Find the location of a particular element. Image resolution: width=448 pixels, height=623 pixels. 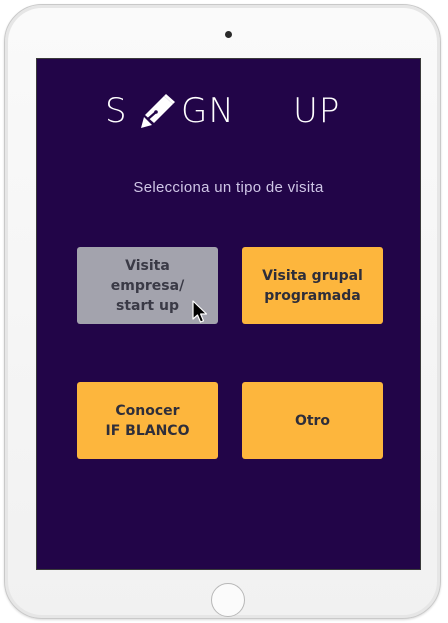

cursor-arrow-icon is located at coordinates (200, 311).